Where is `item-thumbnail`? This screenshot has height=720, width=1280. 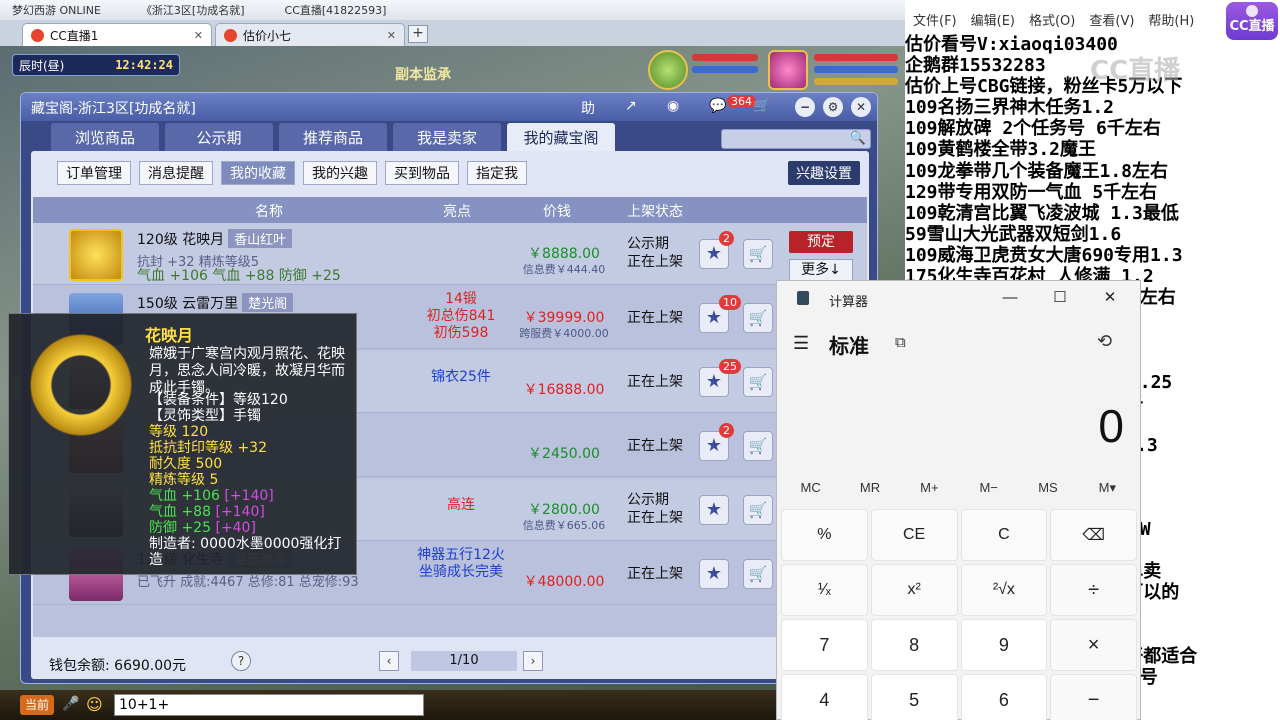
item-thumbnail is located at coordinates (96, 255).